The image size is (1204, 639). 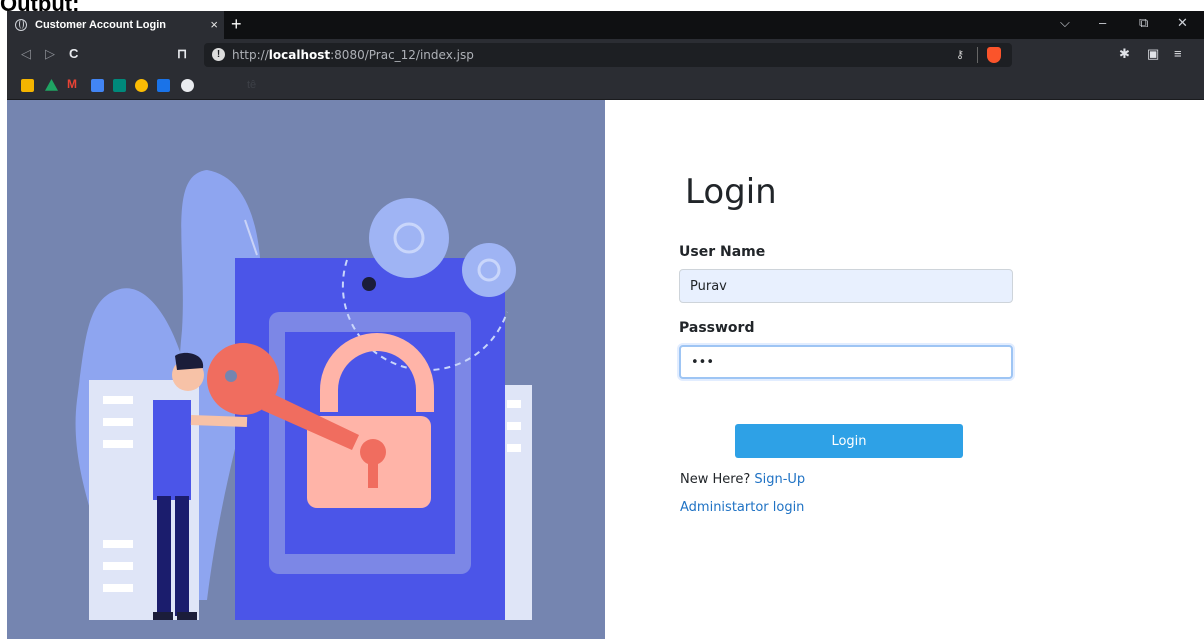 I want to click on signup-prompt: New Here? Sign-Up, so click(x=742, y=479).